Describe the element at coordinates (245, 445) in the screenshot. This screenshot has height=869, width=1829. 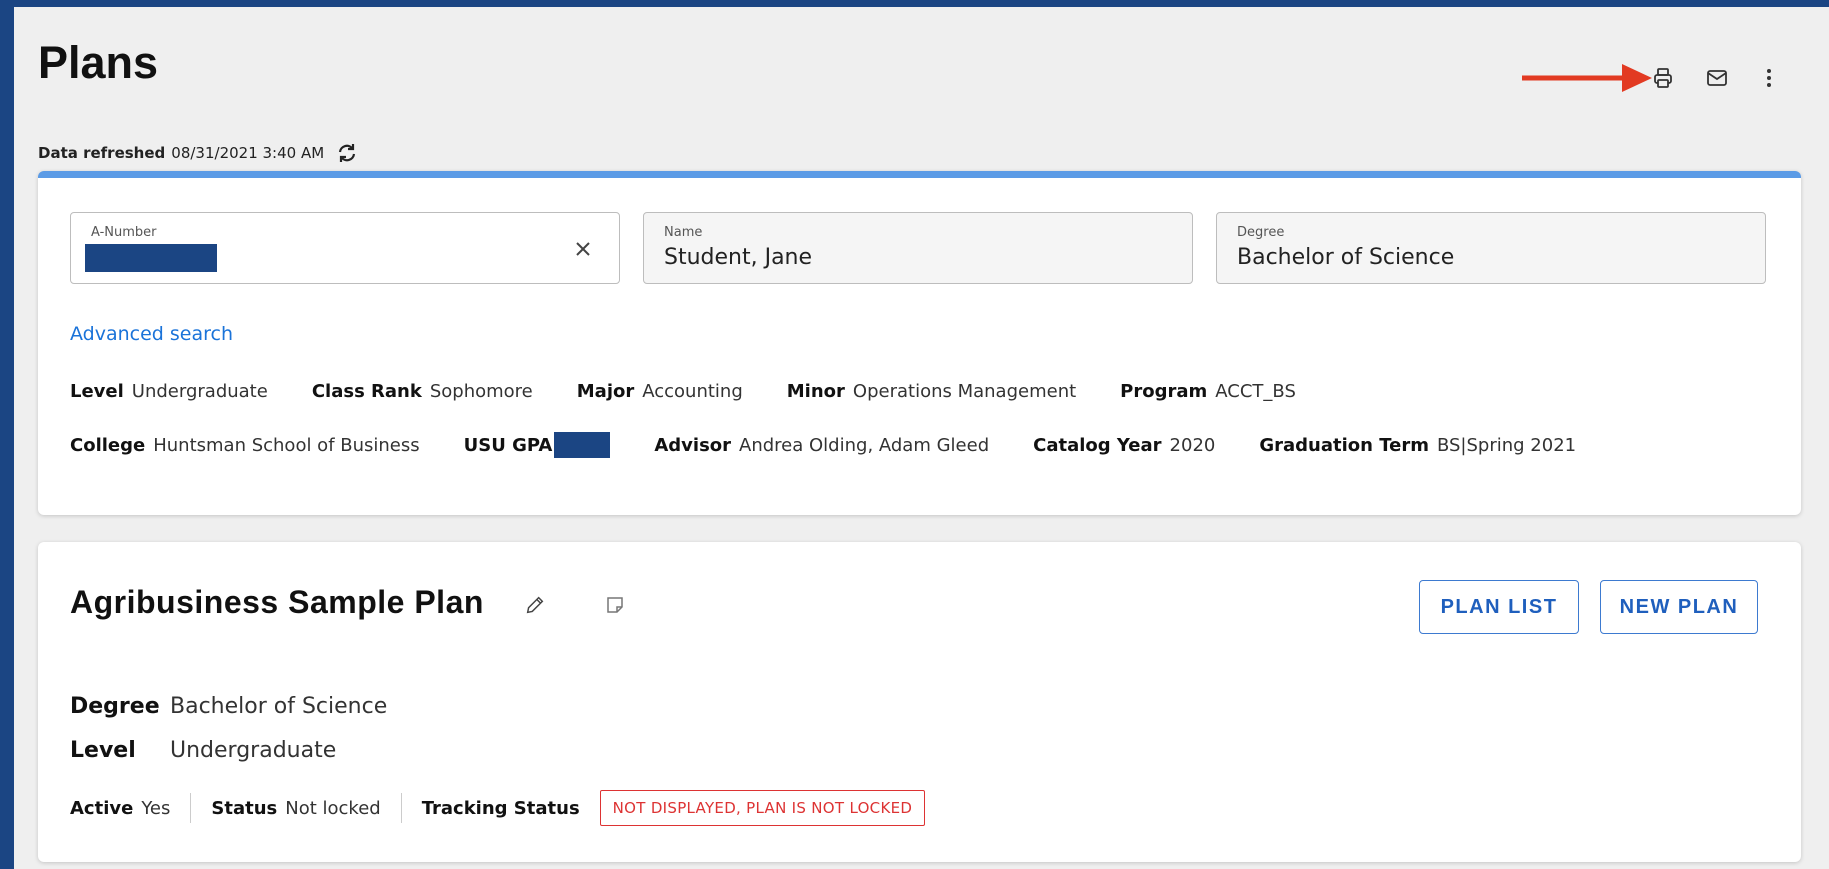
I see `info-college: College Huntsman School of Business` at that location.